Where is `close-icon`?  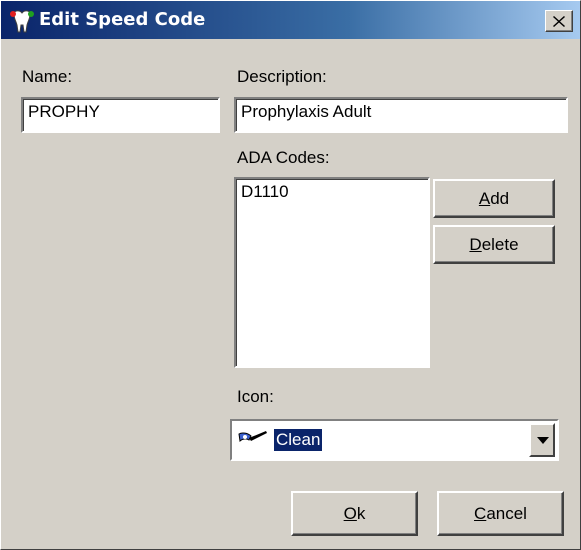
close-icon is located at coordinates (559, 21).